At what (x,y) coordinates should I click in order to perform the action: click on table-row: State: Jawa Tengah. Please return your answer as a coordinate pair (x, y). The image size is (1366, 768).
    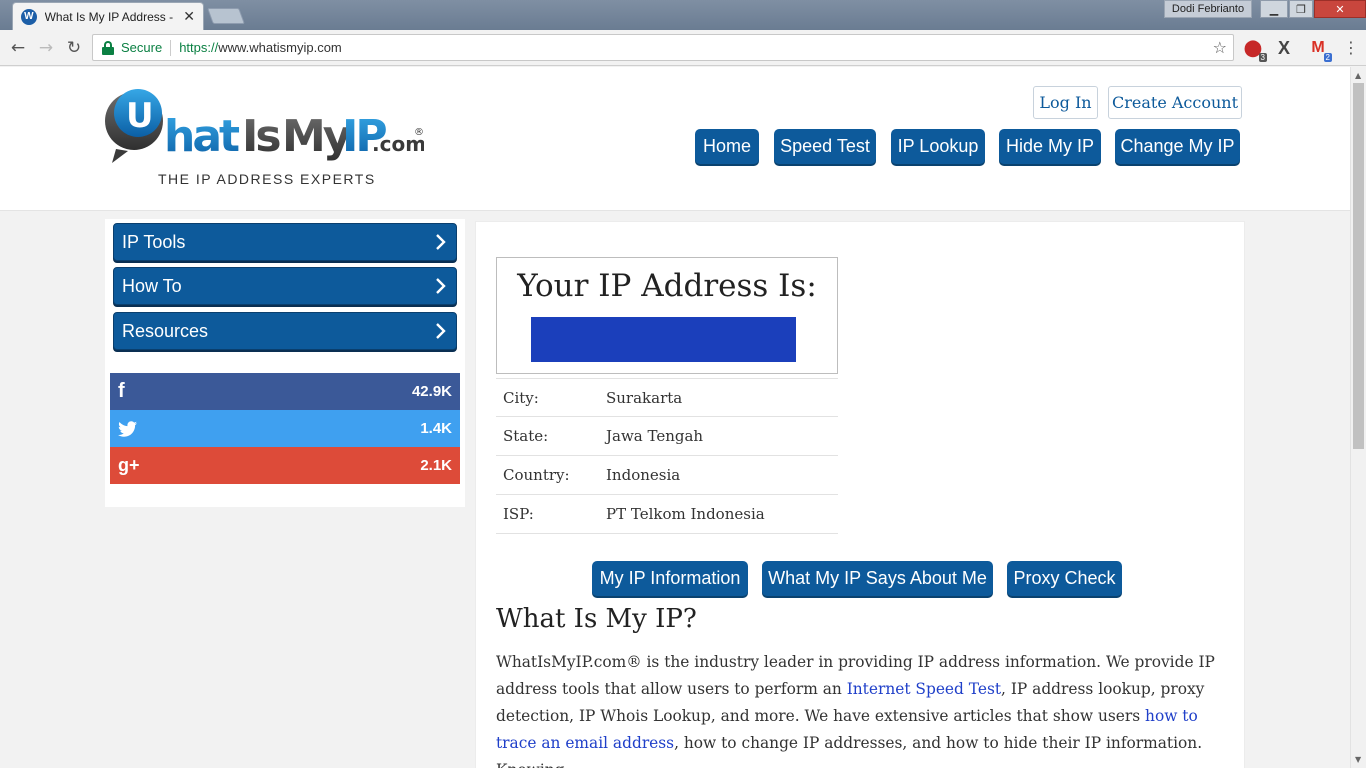
    Looking at the image, I should click on (667, 436).